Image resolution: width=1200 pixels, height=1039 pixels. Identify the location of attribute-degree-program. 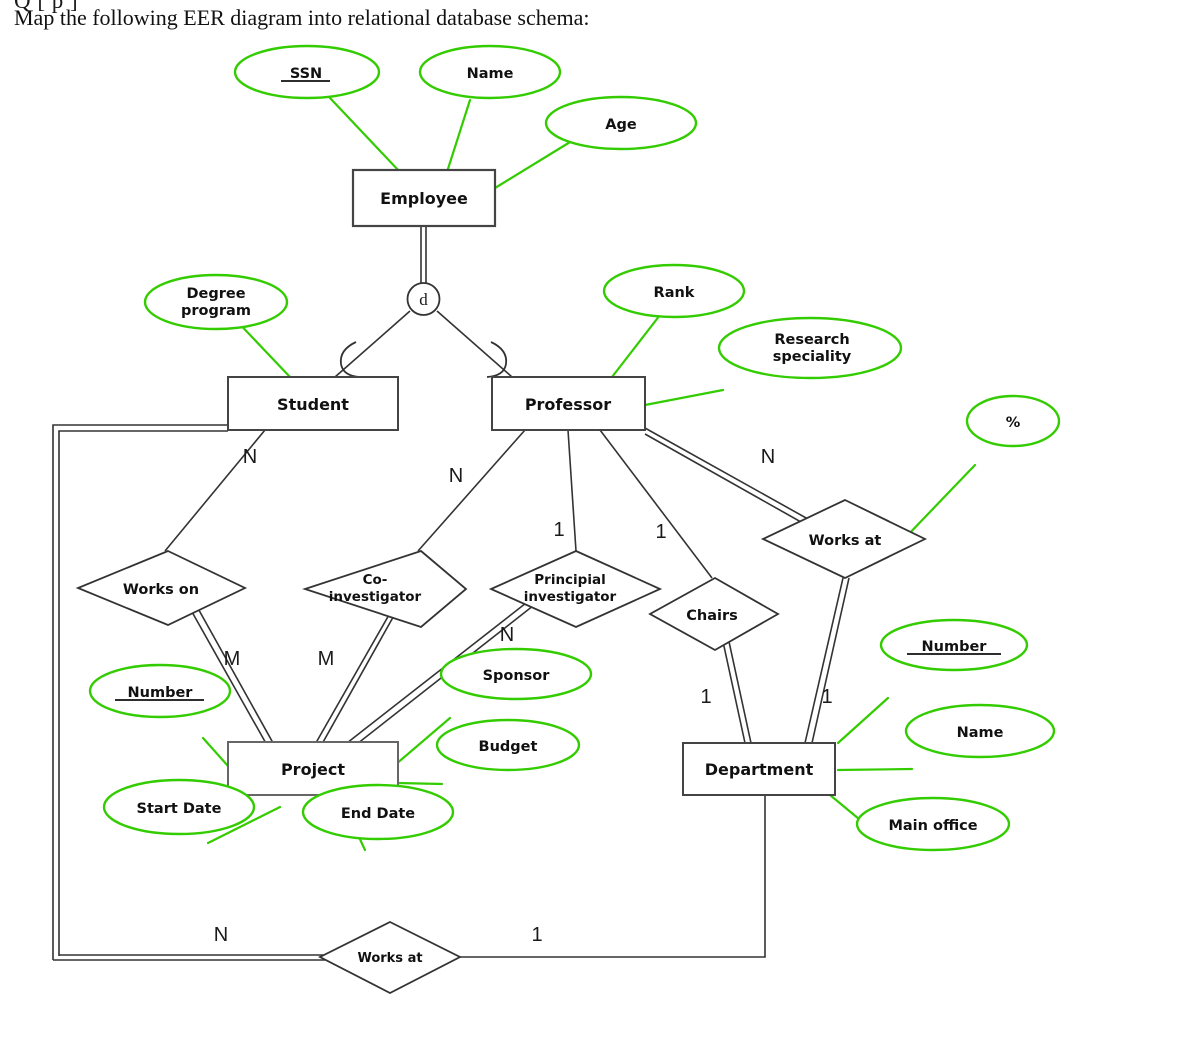
(216, 302).